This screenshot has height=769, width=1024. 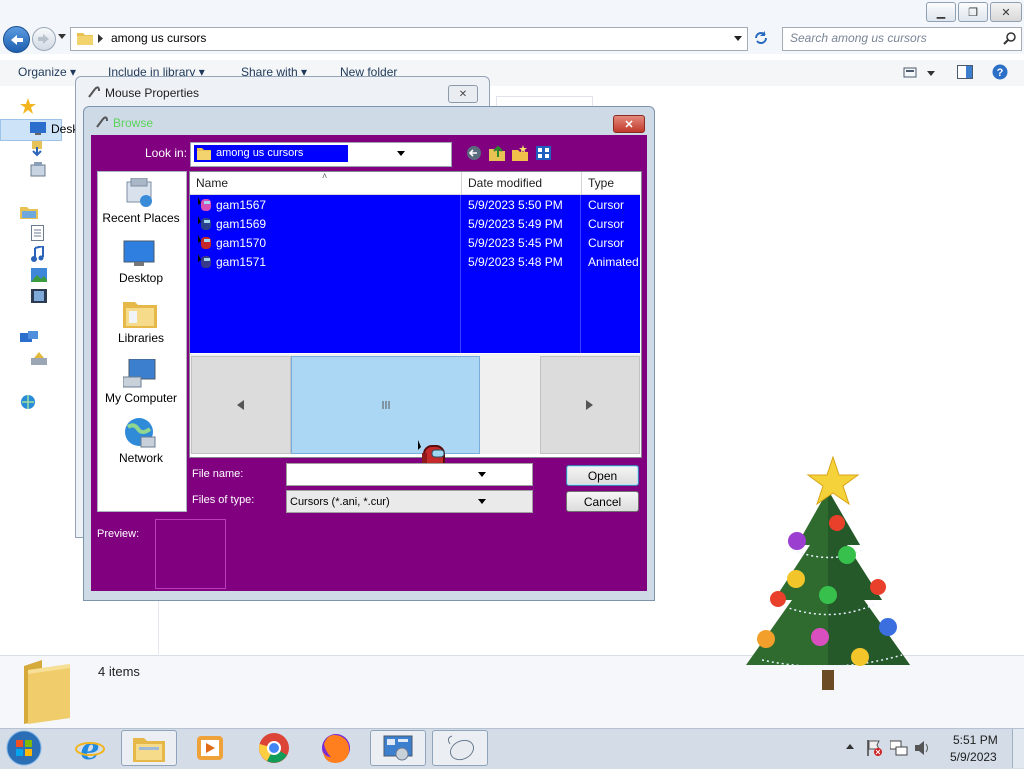 I want to click on file-name-input, so click(x=409, y=474).